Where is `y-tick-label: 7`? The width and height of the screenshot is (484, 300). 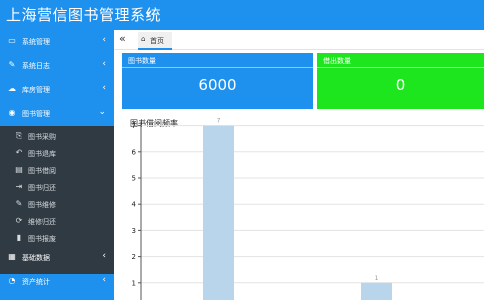
y-tick-label: 7 is located at coordinates (134, 126).